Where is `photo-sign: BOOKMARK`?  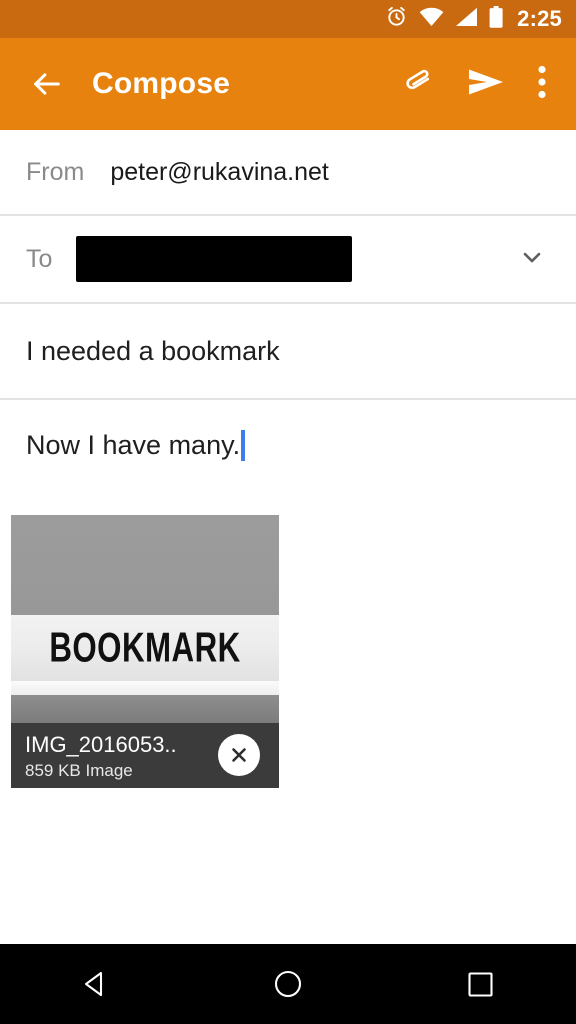
photo-sign: BOOKMARK is located at coordinates (145, 648).